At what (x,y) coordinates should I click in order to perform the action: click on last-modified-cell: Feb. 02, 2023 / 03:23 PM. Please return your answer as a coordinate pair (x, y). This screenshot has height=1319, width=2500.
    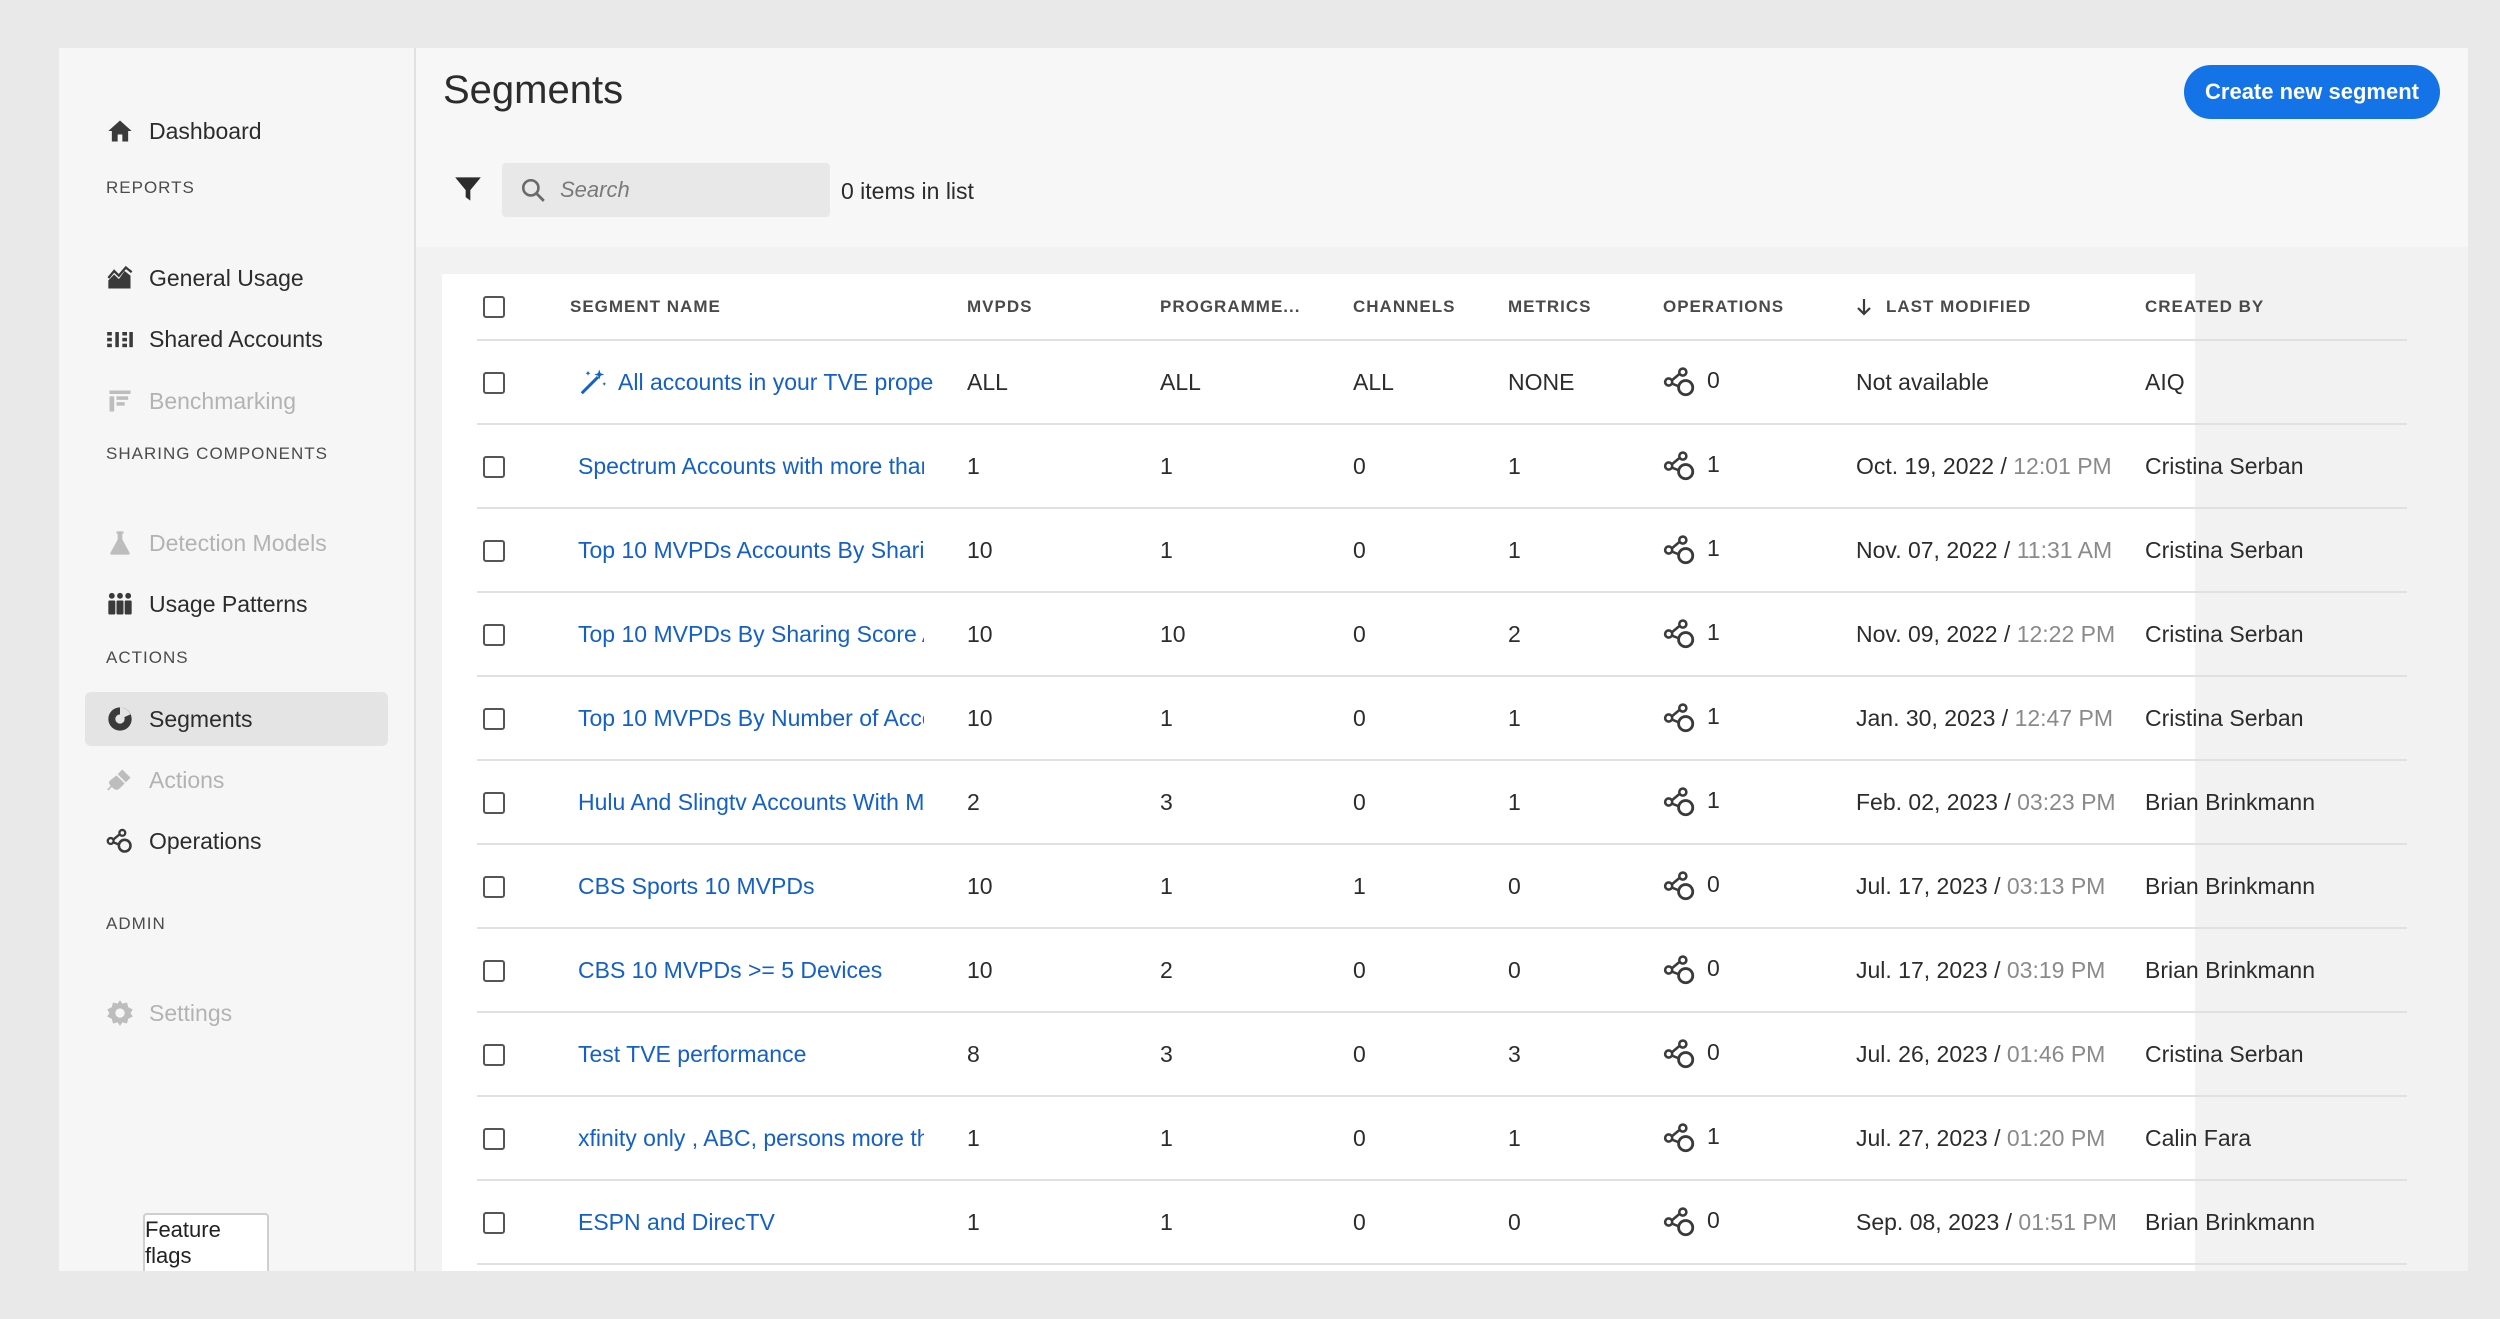
    Looking at the image, I should click on (2000, 802).